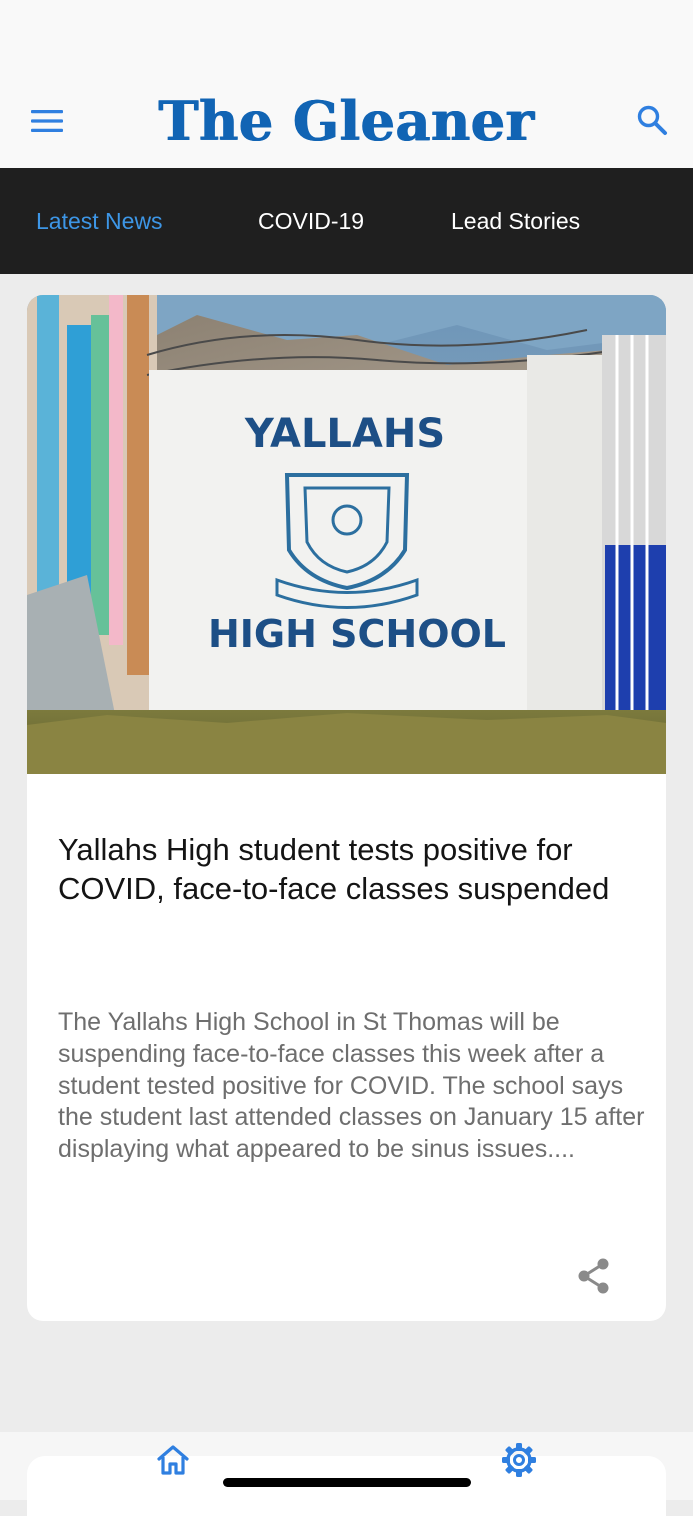 The width and height of the screenshot is (693, 1516). I want to click on brand-title: The Gleaner, so click(346, 121).